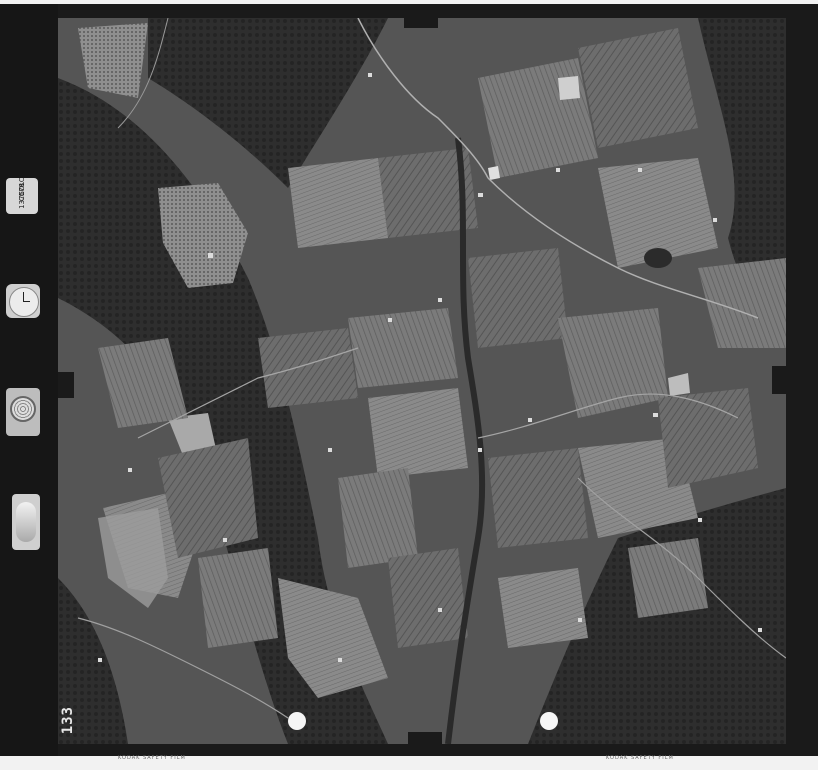 Image resolution: width=818 pixels, height=770 pixels. I want to click on film-hole-right, so click(549, 721).